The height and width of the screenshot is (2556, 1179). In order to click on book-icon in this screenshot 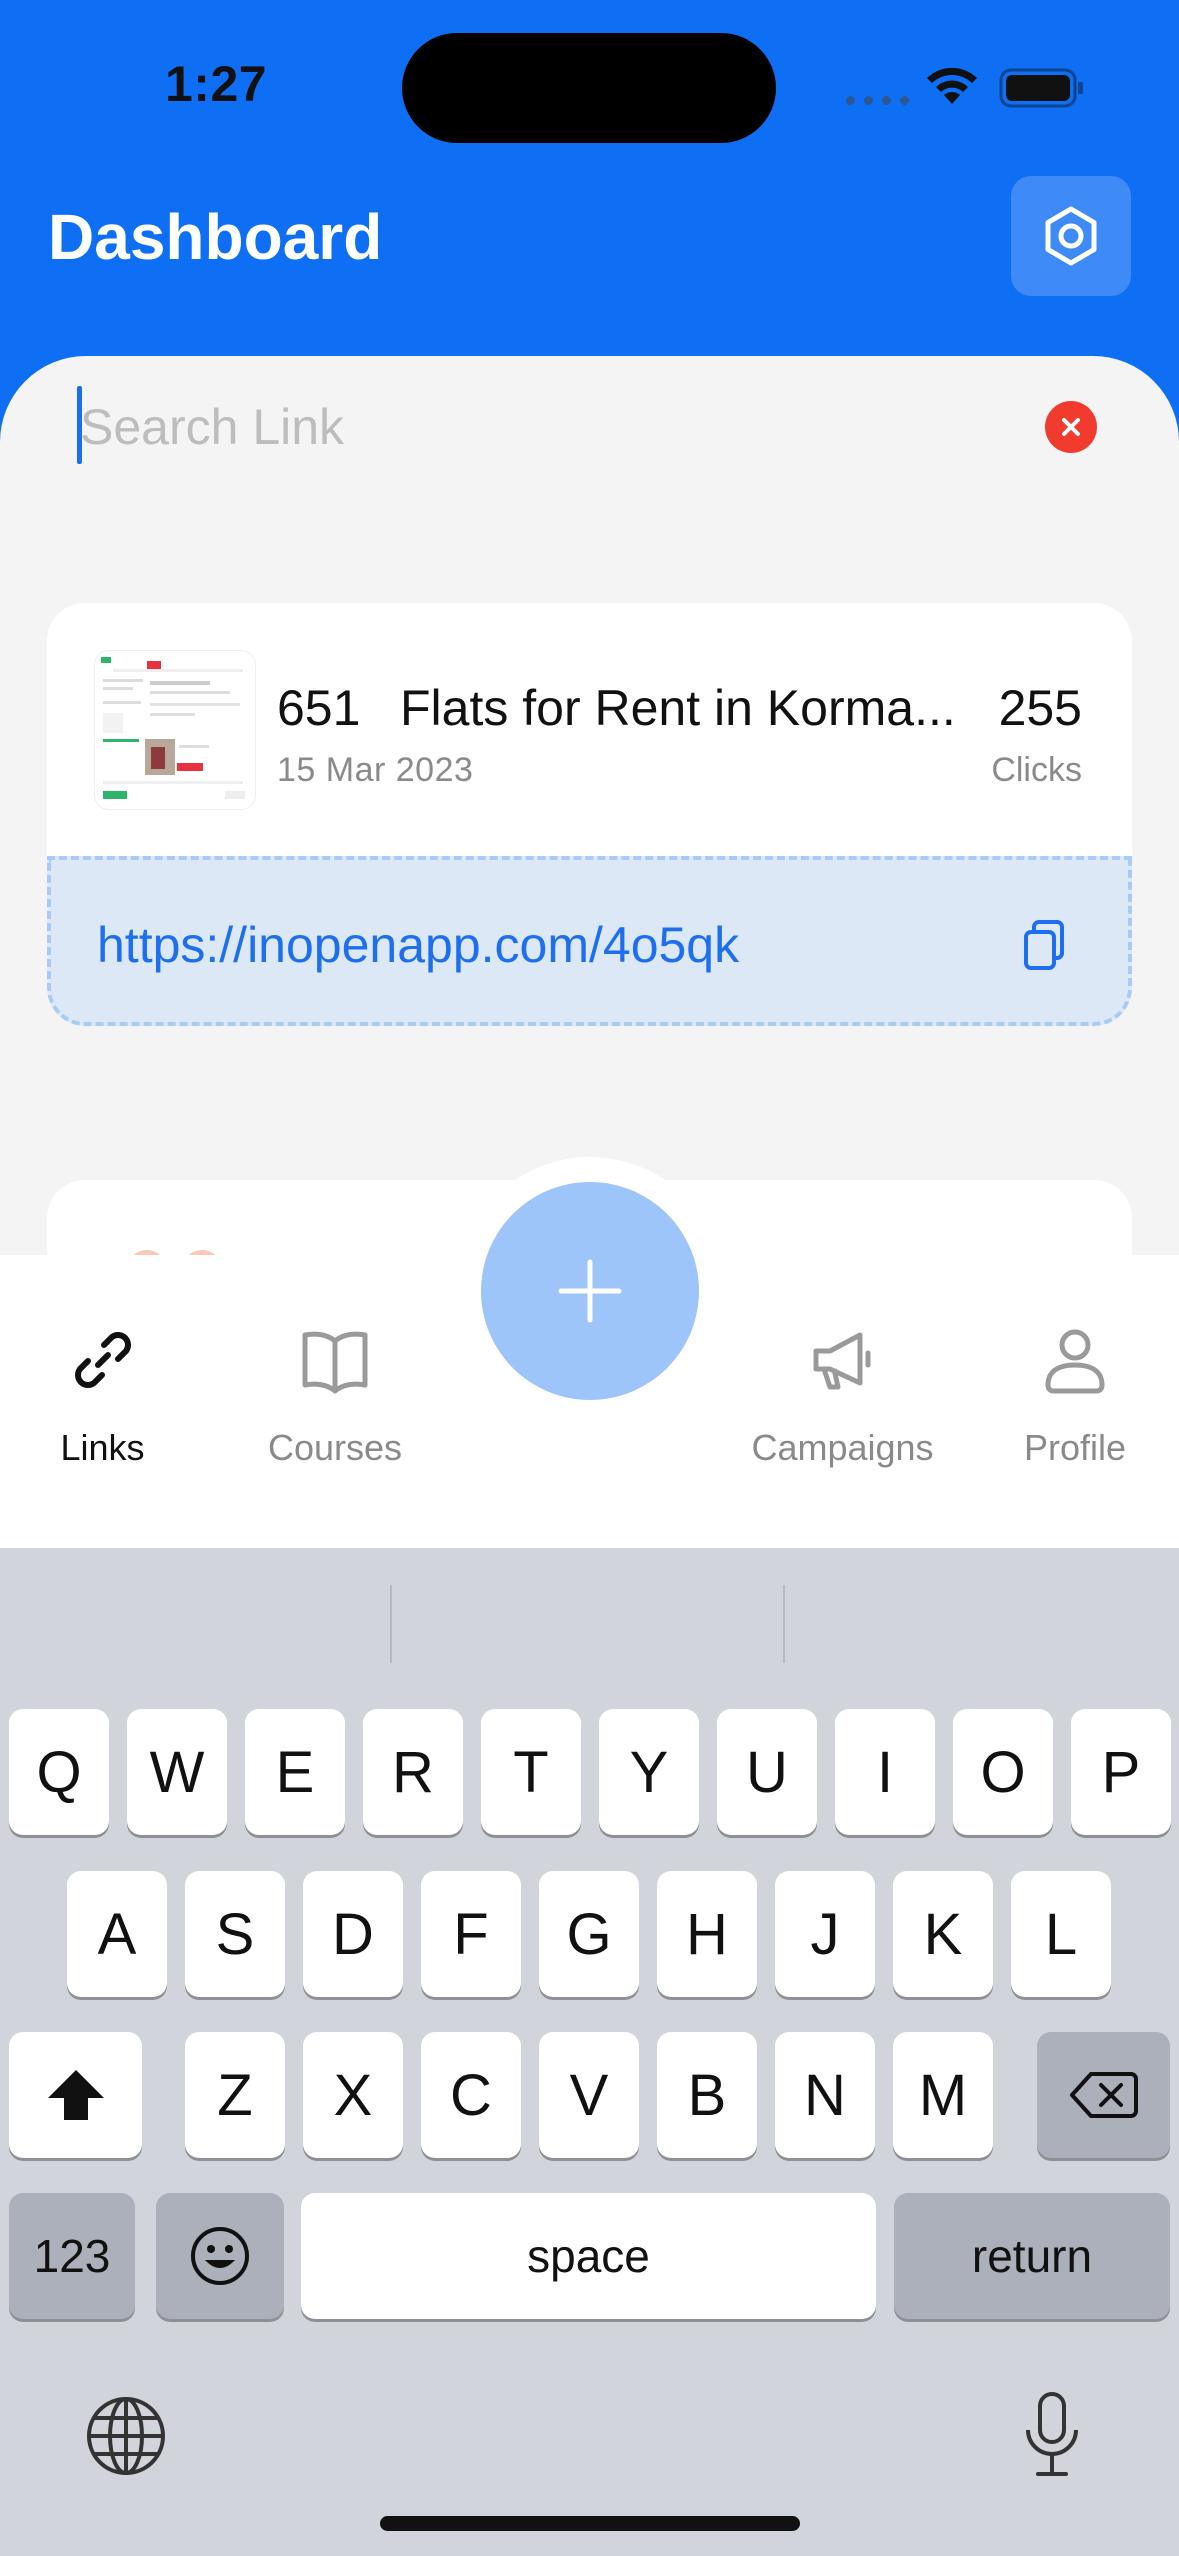, I will do `click(335, 1362)`.